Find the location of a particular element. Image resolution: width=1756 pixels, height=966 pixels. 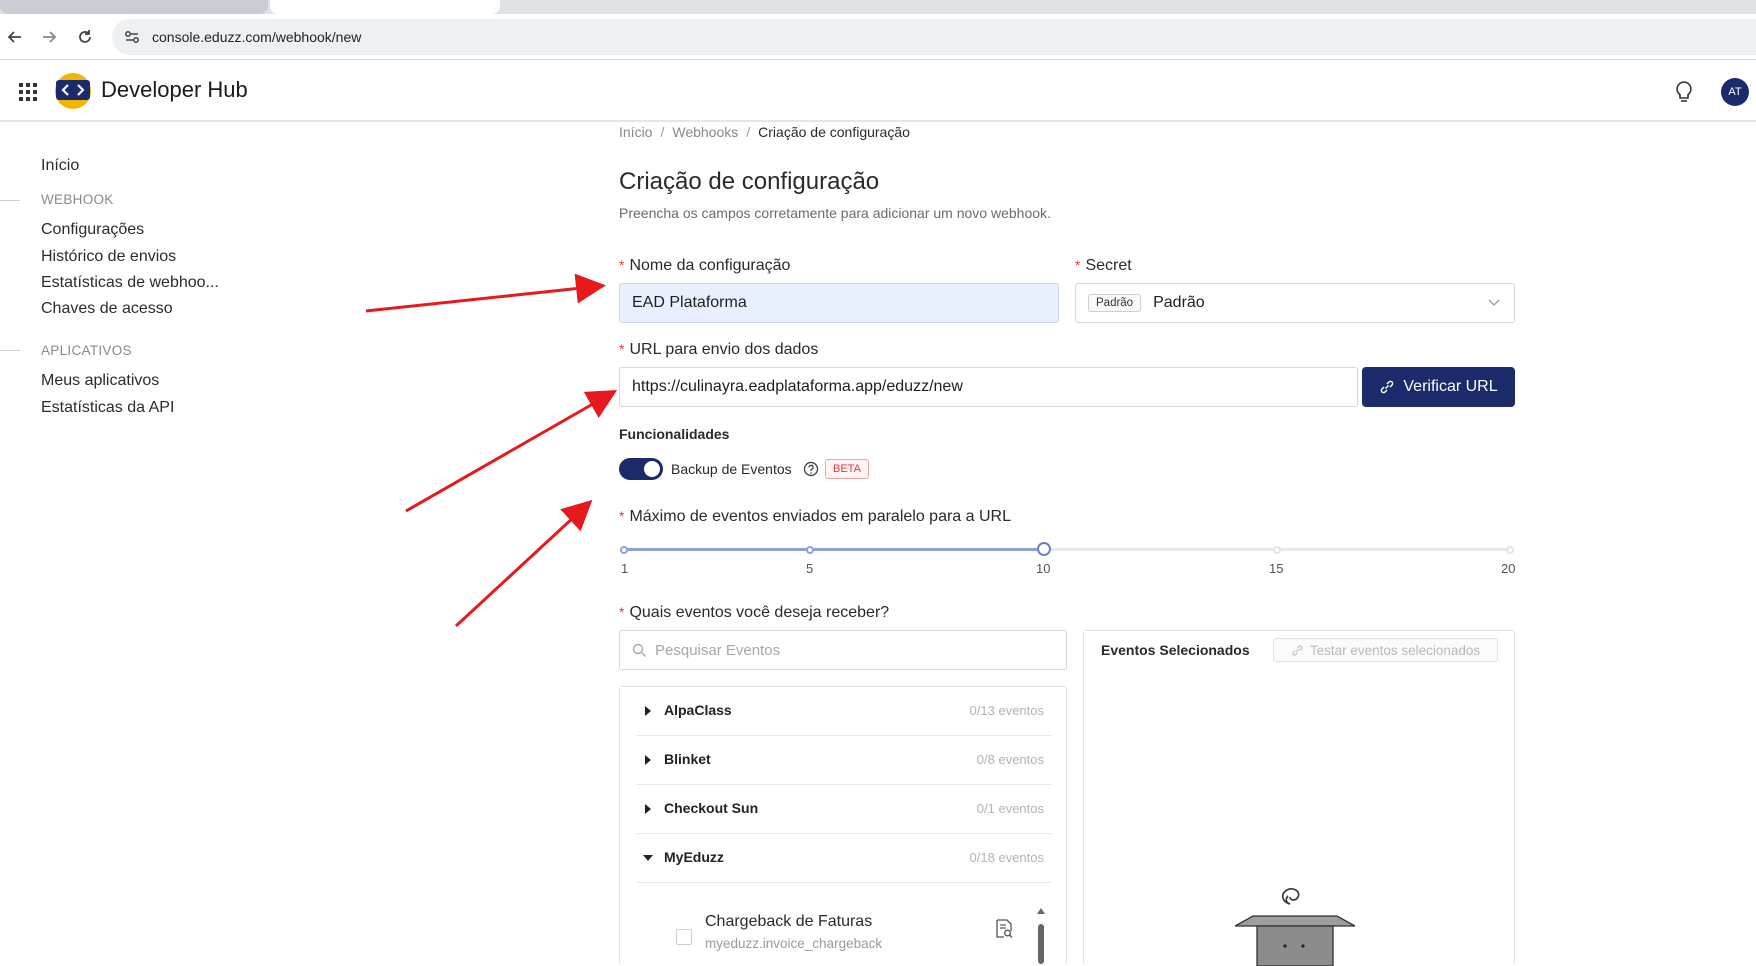

breadcrumb-current: Criação de configuração is located at coordinates (834, 132).